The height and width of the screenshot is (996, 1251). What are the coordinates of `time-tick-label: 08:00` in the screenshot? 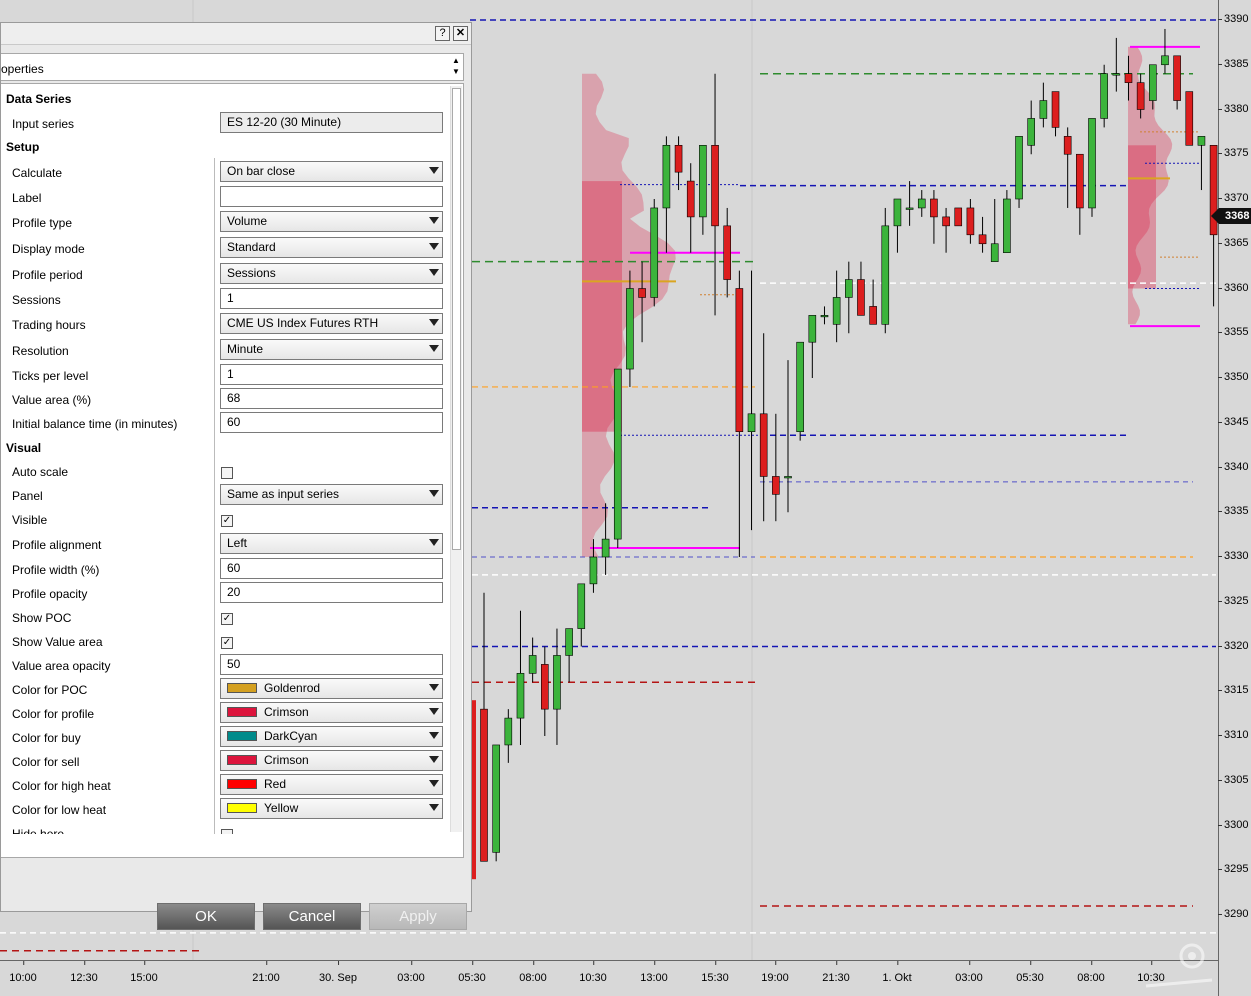 It's located at (1091, 972).